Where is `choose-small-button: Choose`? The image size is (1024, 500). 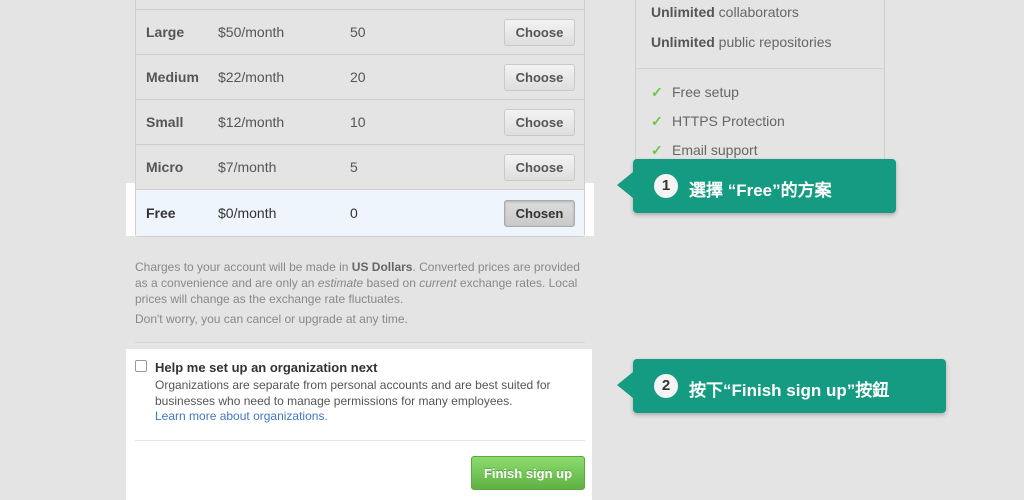 choose-small-button: Choose is located at coordinates (539, 122).